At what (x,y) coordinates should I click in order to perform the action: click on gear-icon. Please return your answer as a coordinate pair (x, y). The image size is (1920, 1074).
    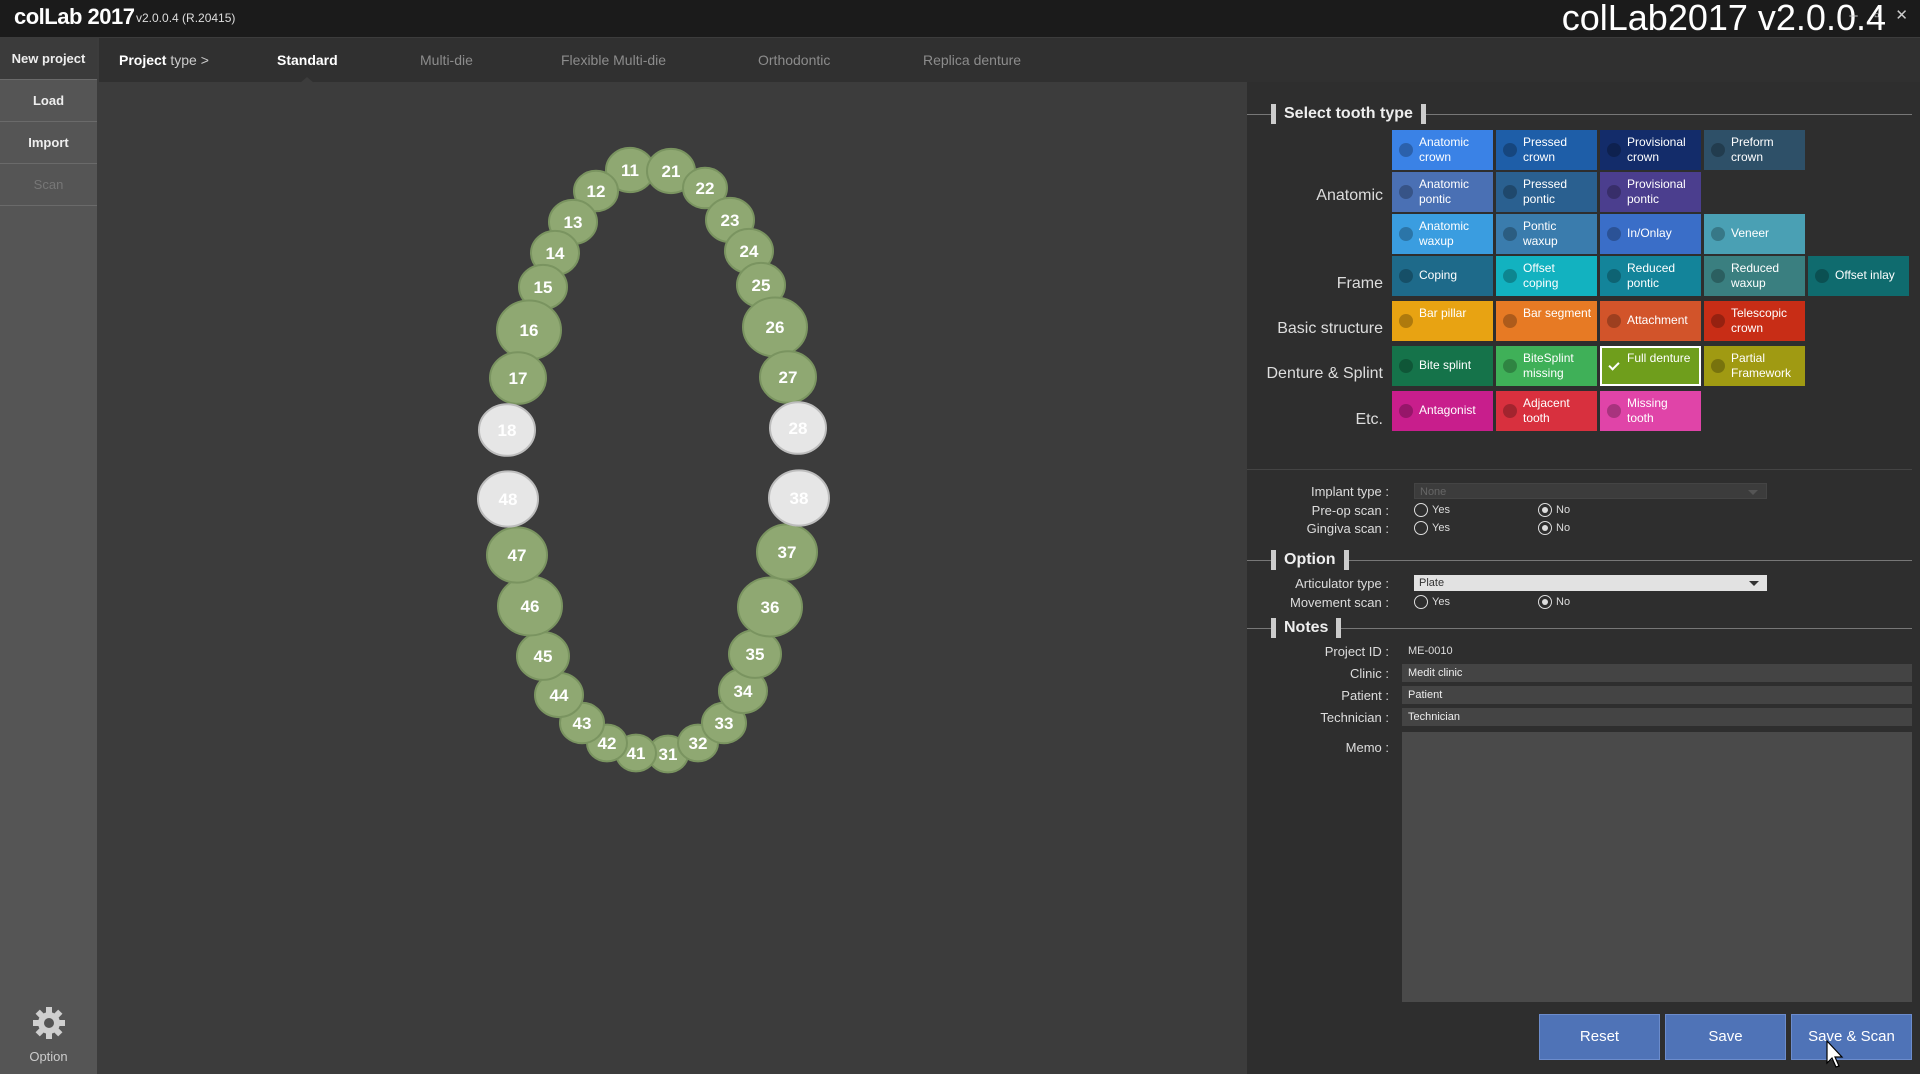
    Looking at the image, I should click on (48, 1023).